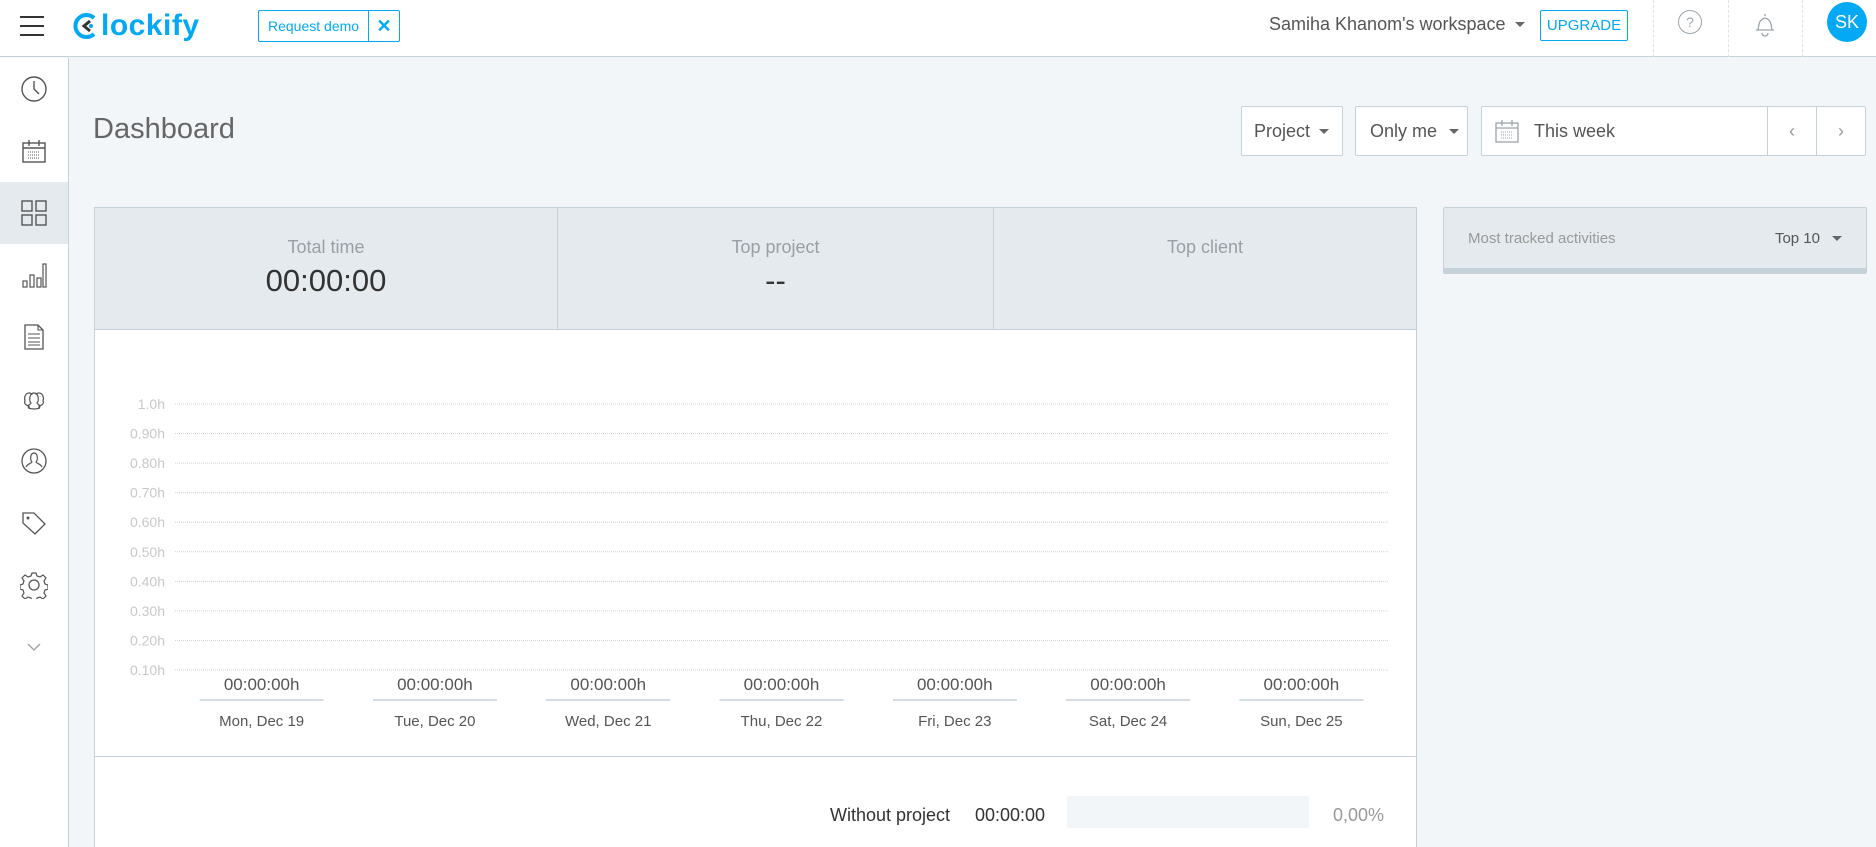 The image size is (1876, 847). What do you see at coordinates (261, 721) in the screenshot?
I see `x-tick-label: Mon, Dec 19` at bounding box center [261, 721].